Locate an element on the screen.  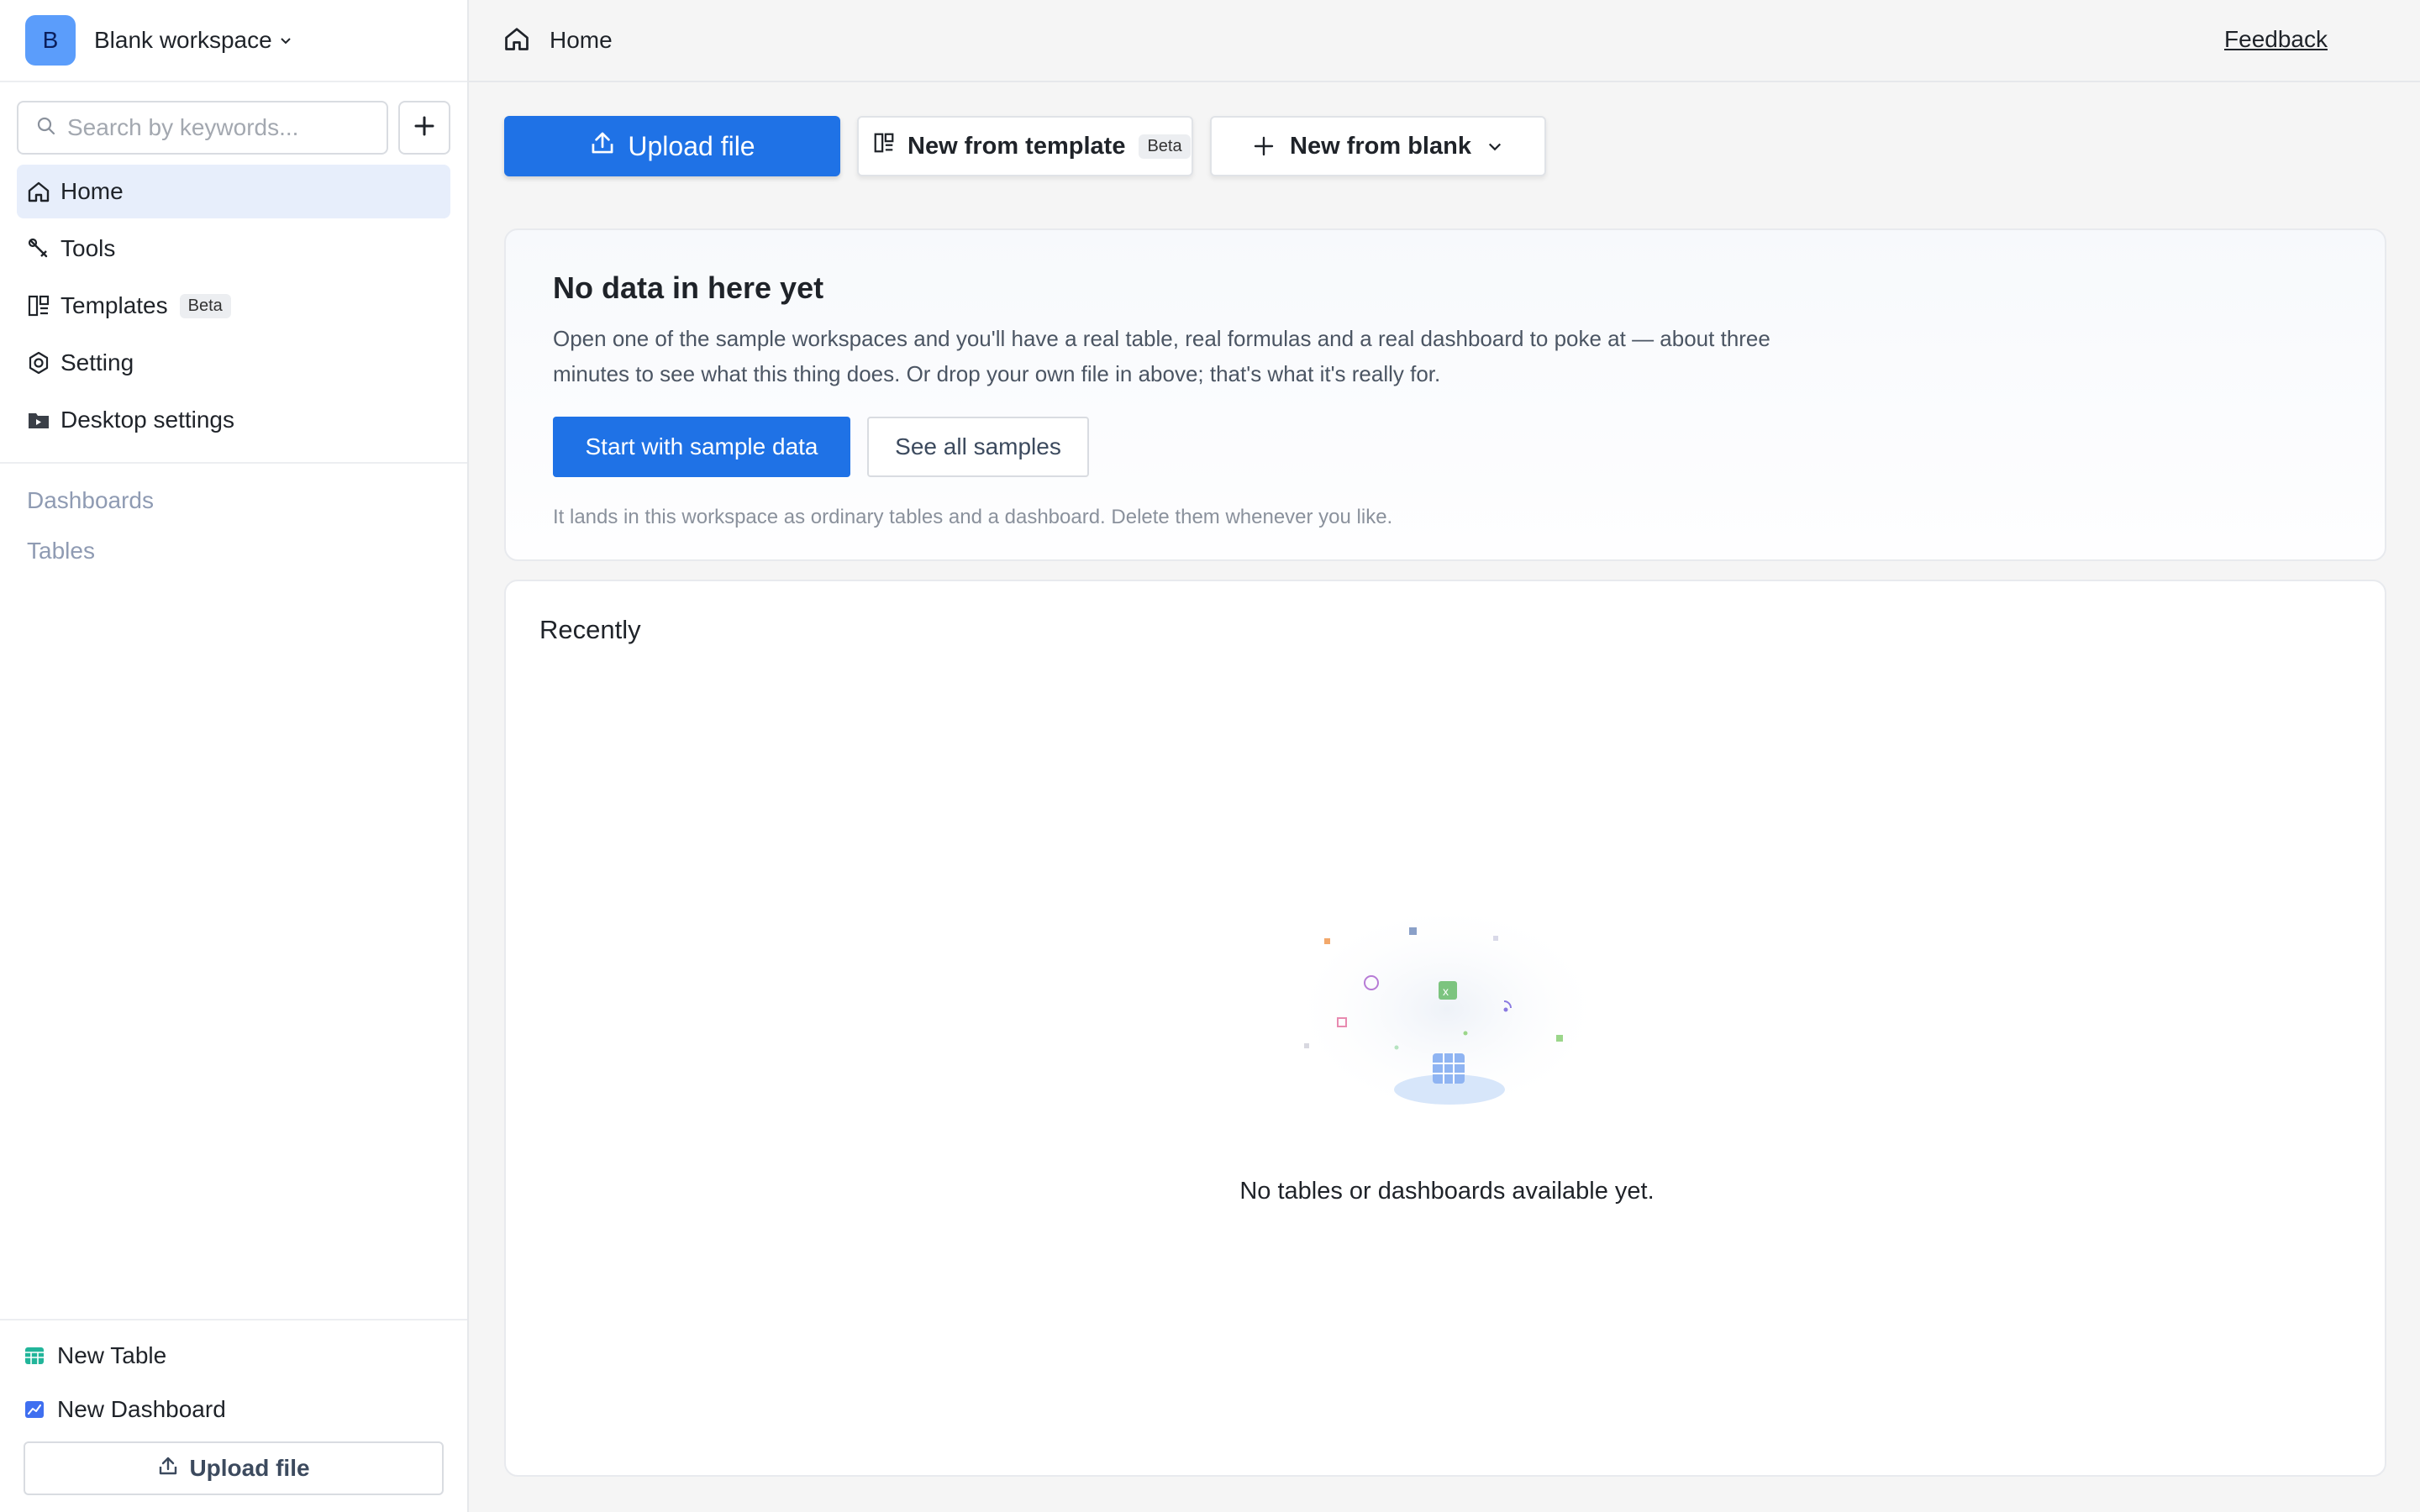
new-from-template-button: New from template Beta is located at coordinates (1025, 146).